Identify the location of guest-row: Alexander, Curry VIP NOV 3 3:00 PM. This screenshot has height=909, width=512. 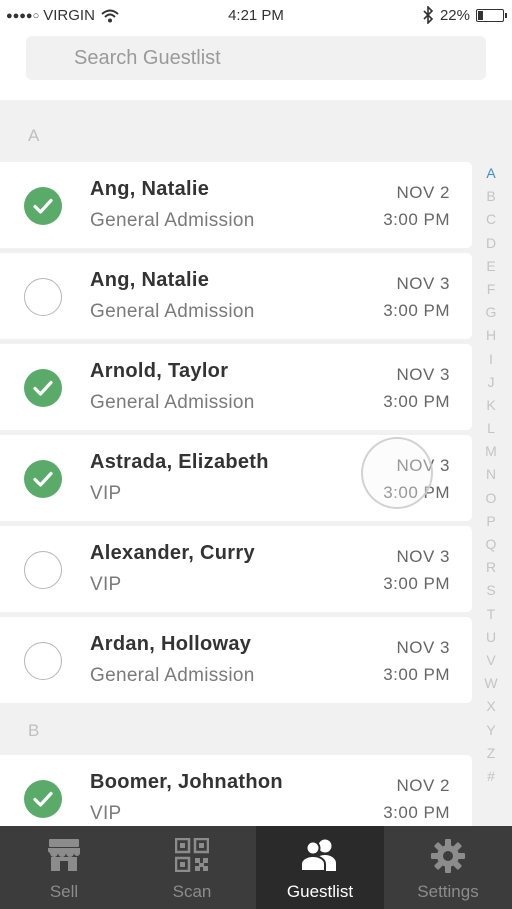
(236, 569).